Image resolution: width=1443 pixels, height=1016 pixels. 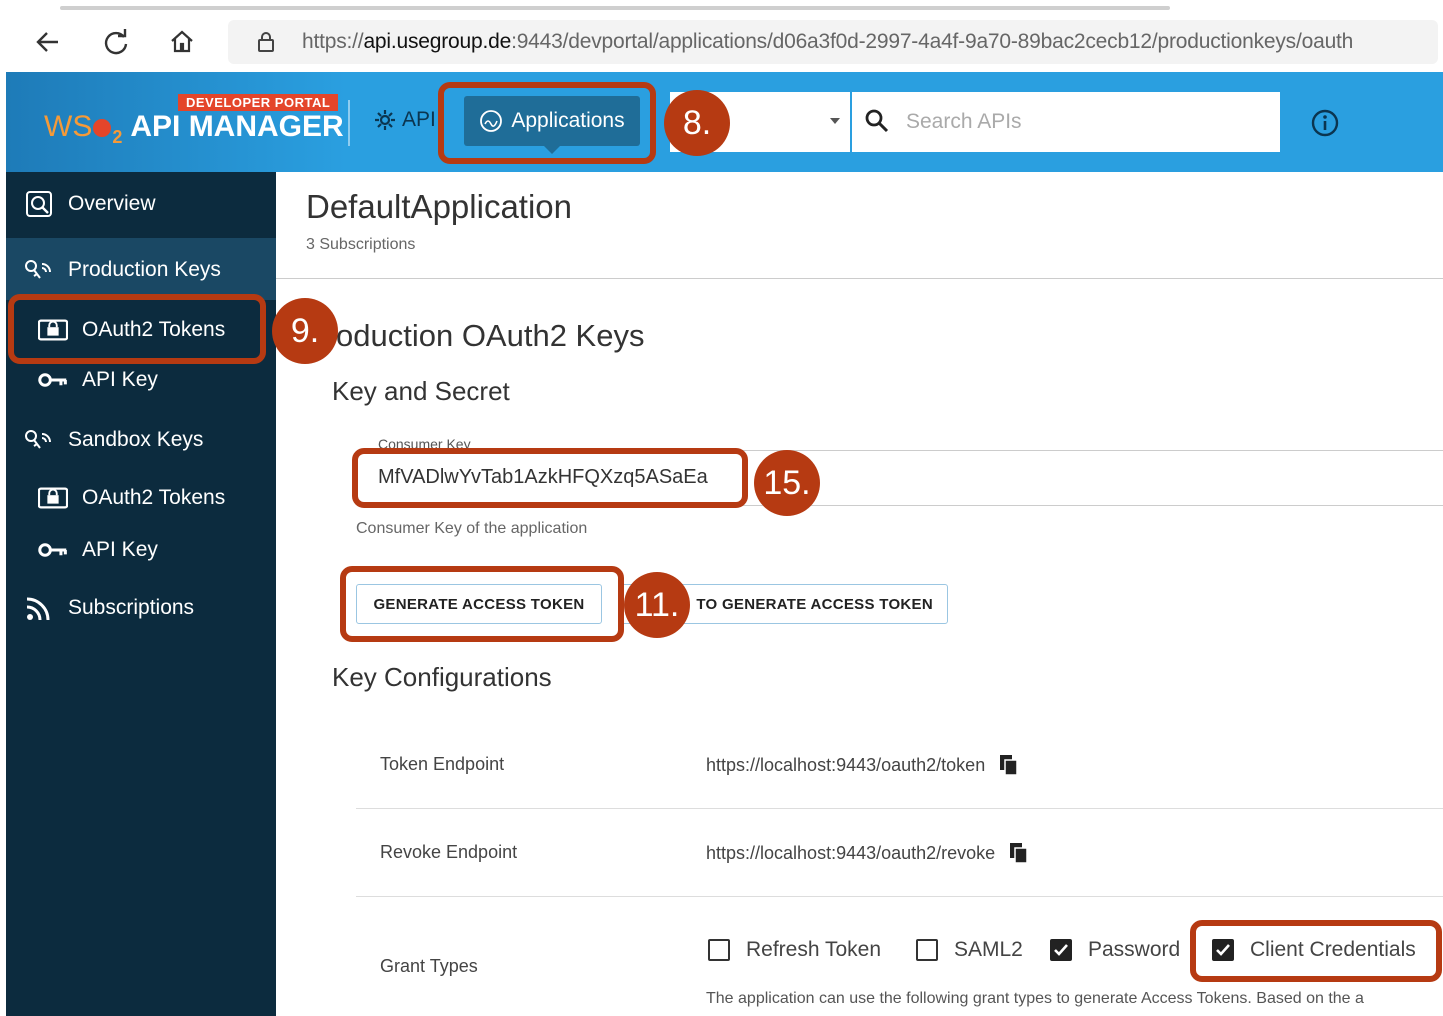 I want to click on search-icon, so click(x=877, y=123).